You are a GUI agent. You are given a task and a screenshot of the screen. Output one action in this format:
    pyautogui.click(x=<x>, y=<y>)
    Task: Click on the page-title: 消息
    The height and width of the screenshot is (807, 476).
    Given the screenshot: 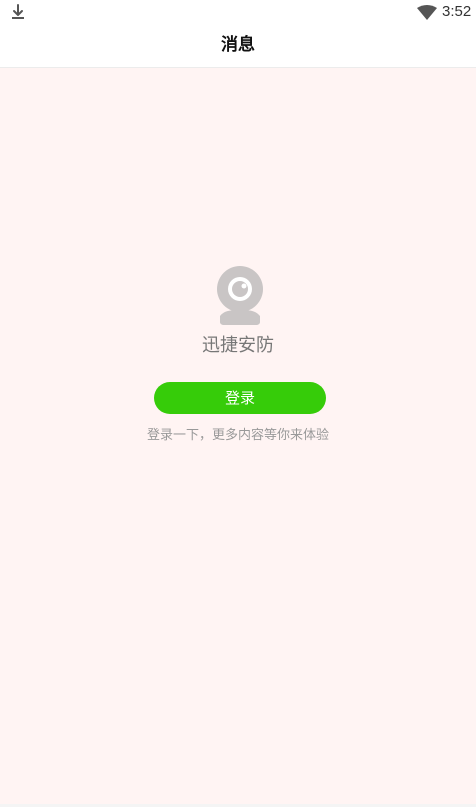 What is the action you would take?
    pyautogui.click(x=238, y=45)
    